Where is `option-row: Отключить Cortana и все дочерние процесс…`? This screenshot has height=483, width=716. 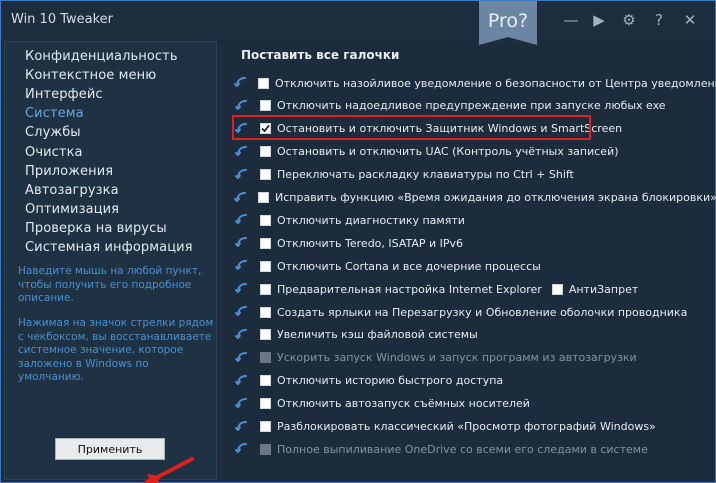
option-row: Отключить Cortana и все дочерние процесс… is located at coordinates (471, 266).